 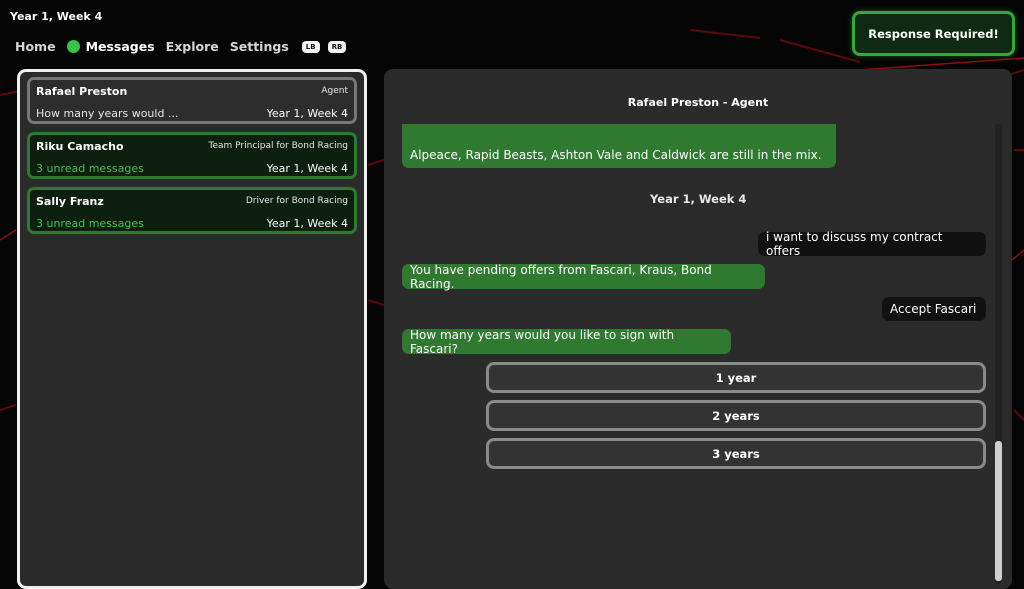 I want to click on nav-messages: Messages, so click(x=110, y=46).